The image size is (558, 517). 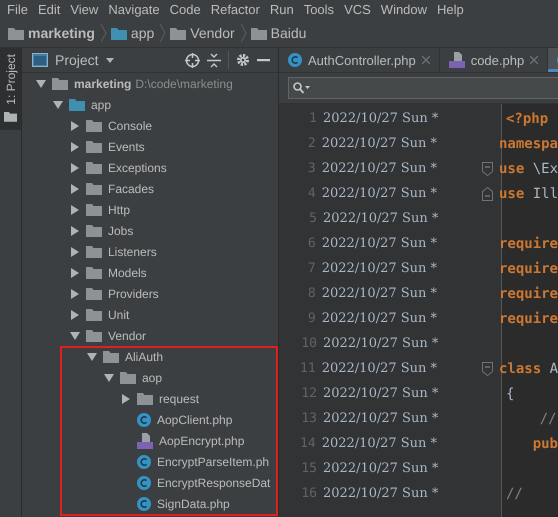 I want to click on tree-item: Models, so click(x=127, y=273).